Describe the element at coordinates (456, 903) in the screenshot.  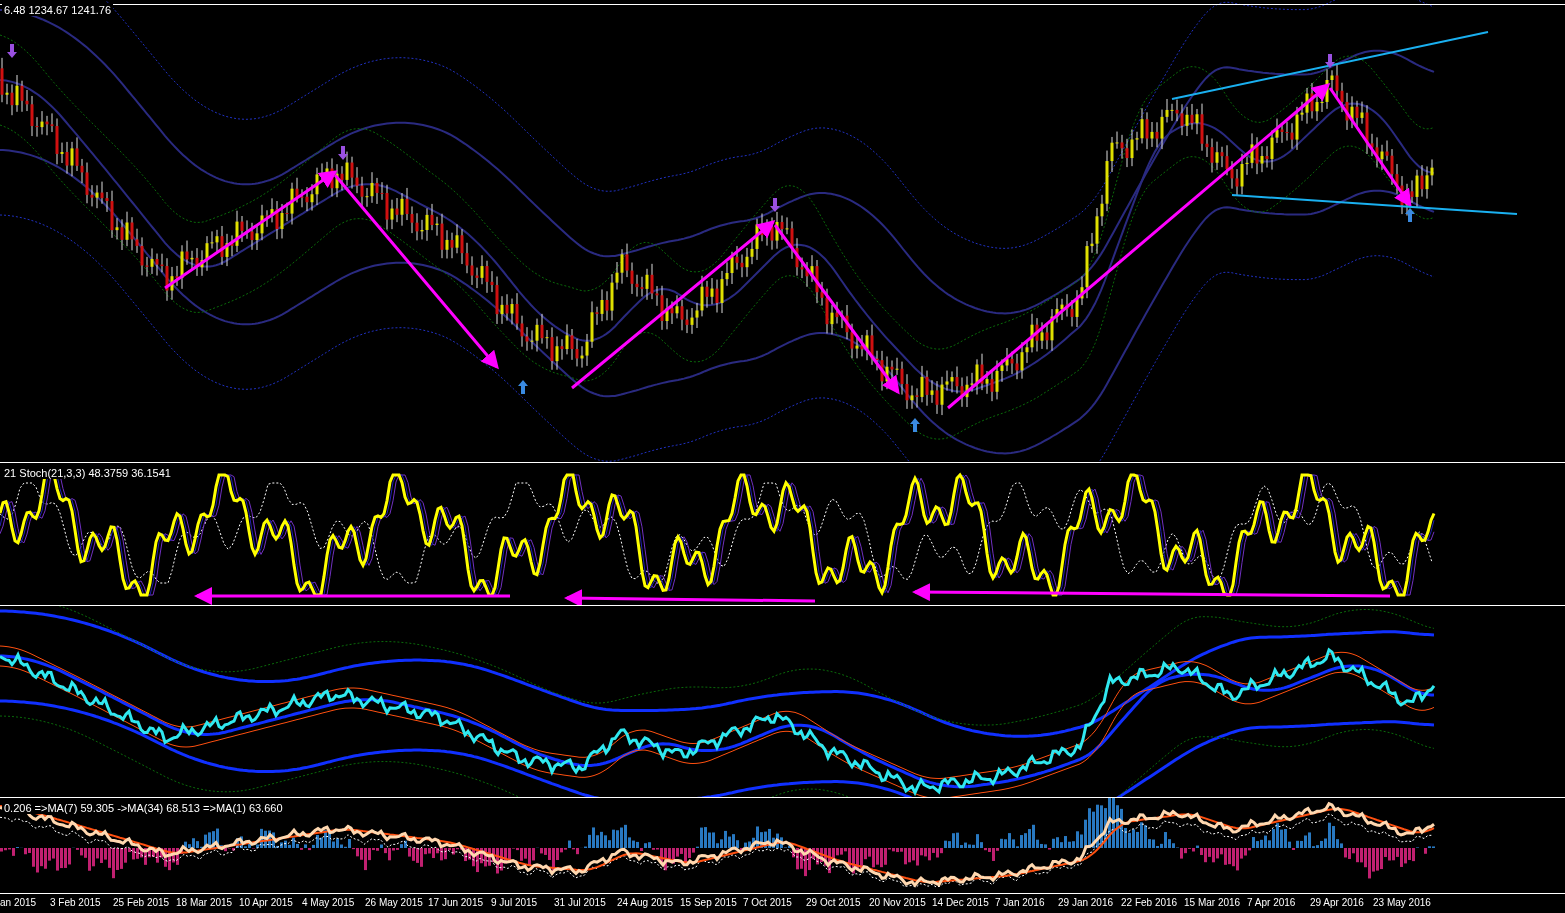
I see `date-label: 17 Jun 2015` at that location.